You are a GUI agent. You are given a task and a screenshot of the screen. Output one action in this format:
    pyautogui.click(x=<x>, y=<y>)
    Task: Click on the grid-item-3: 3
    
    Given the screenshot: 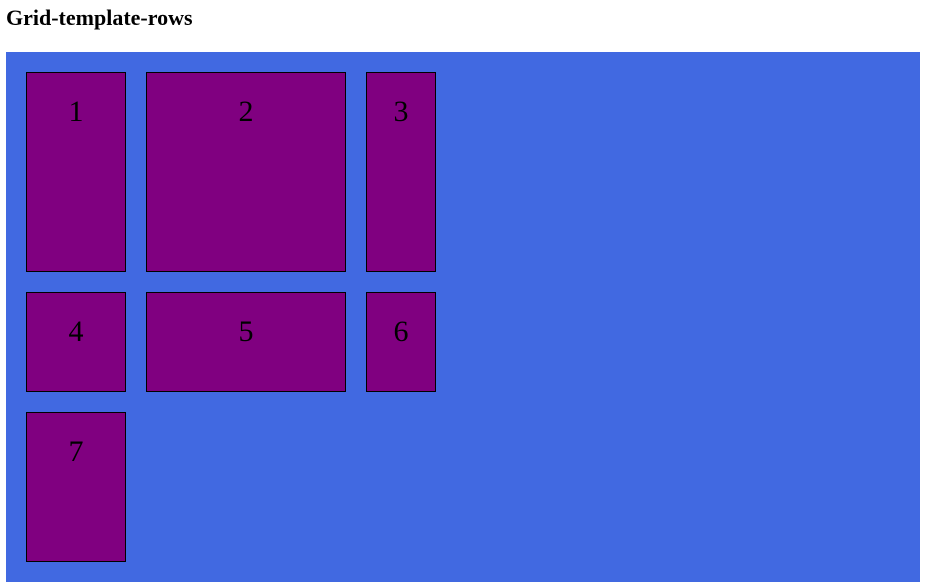 What is the action you would take?
    pyautogui.click(x=401, y=172)
    